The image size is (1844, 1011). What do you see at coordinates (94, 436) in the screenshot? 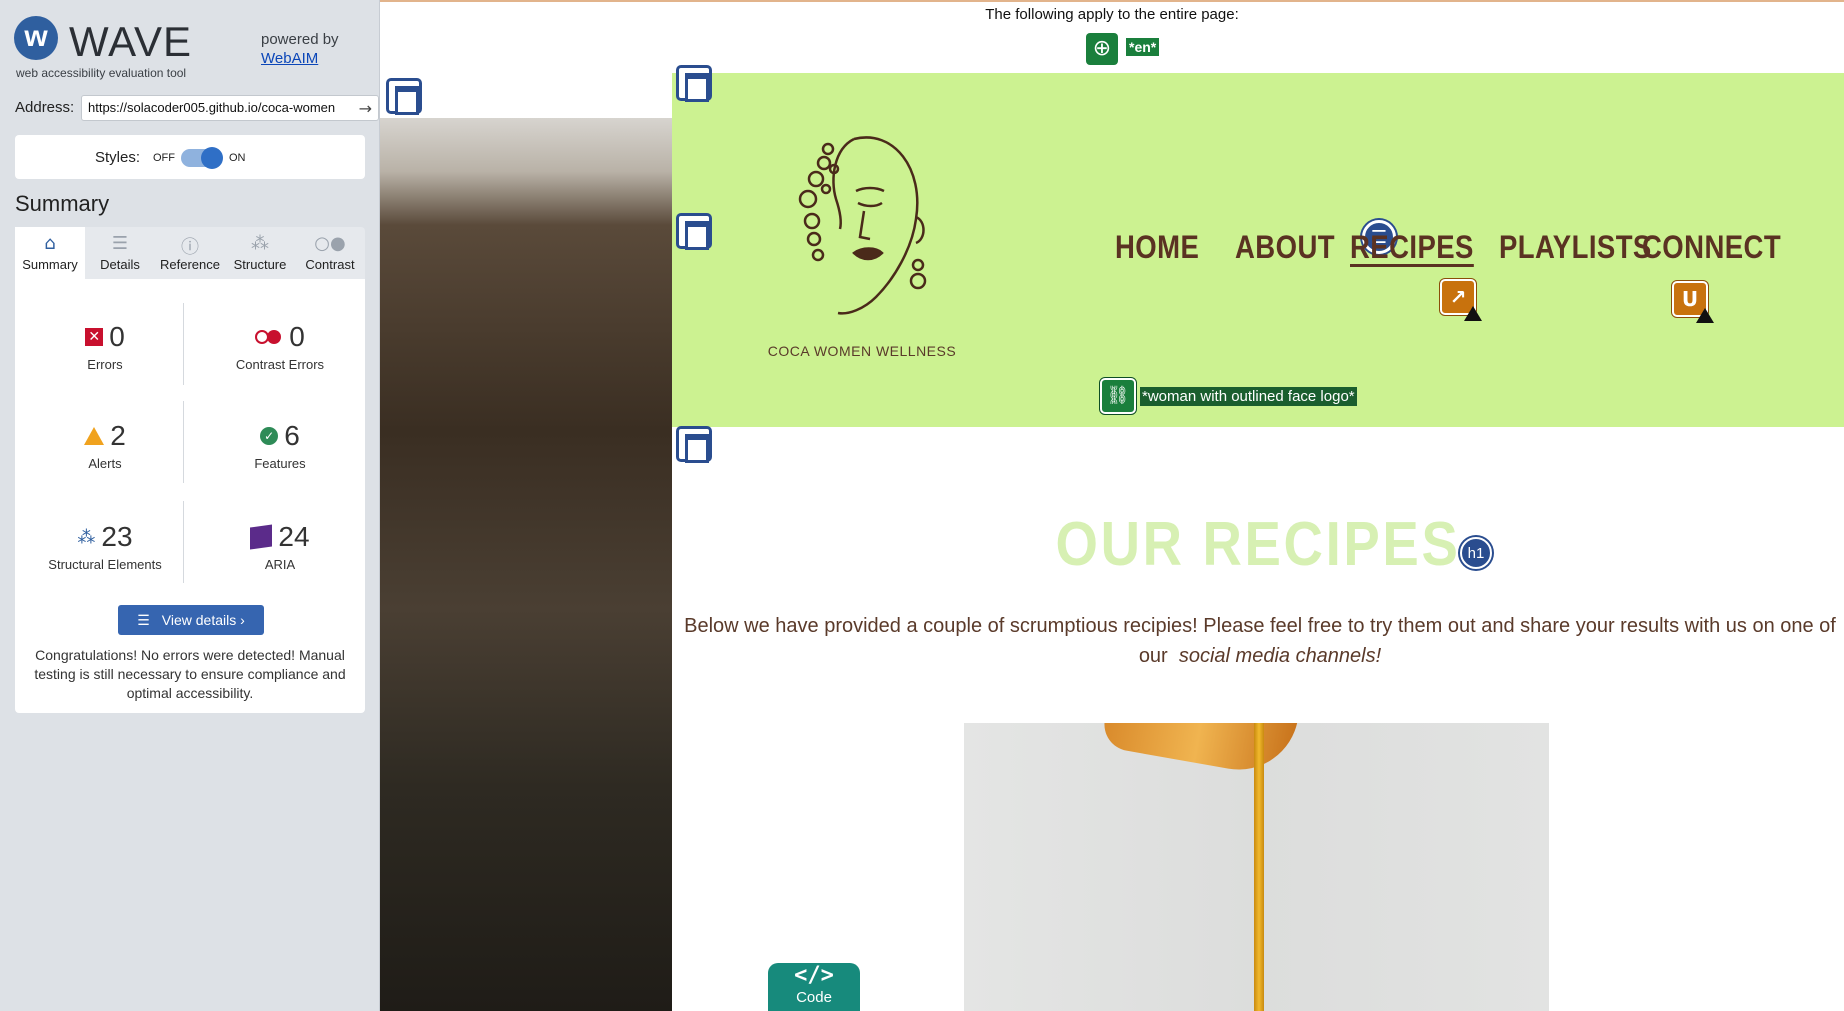
I see `alert-icon` at bounding box center [94, 436].